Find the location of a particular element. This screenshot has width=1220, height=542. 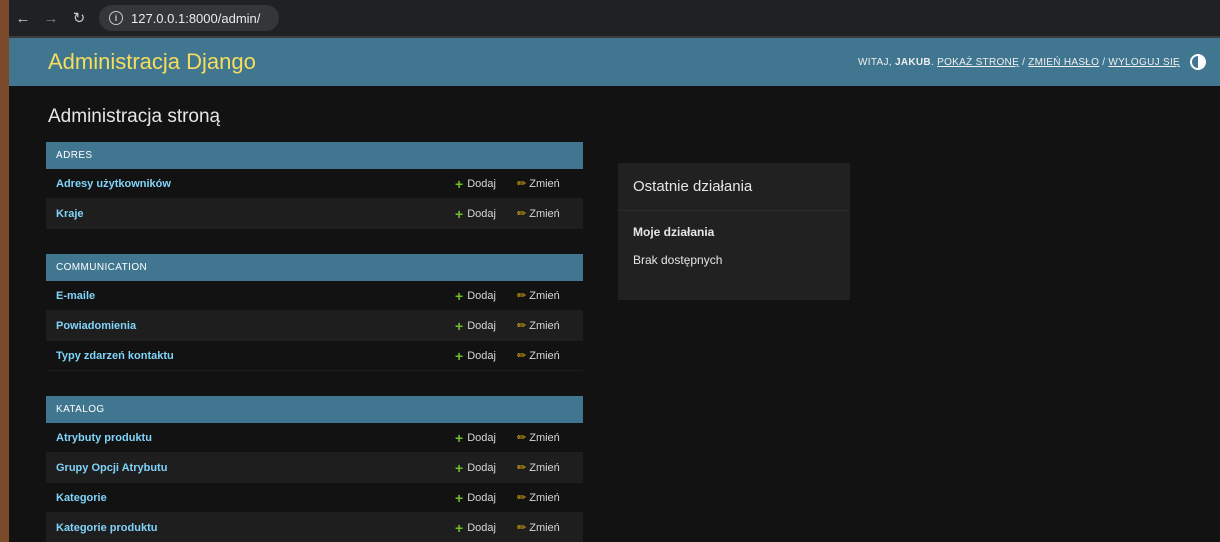

model-link: Typy zdarzeń kontaktu is located at coordinates (250, 356).